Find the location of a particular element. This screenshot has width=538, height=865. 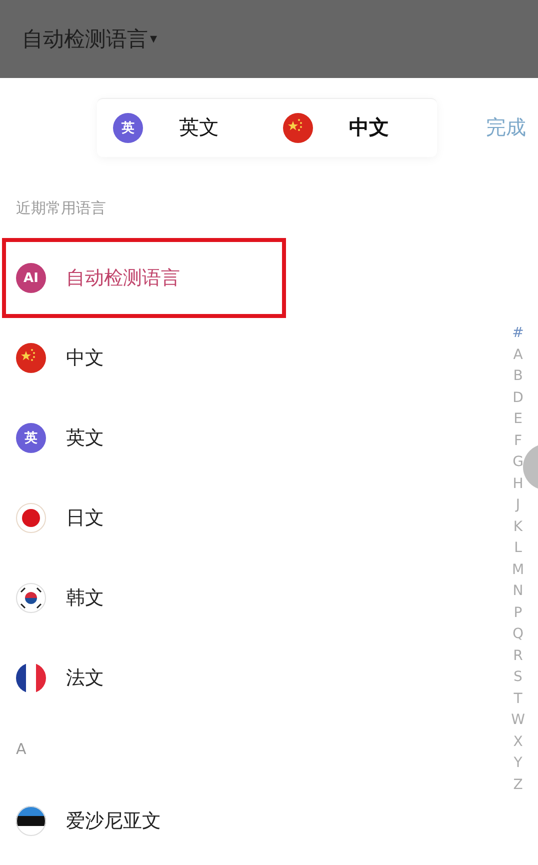

index-letter: R is located at coordinates (518, 656).